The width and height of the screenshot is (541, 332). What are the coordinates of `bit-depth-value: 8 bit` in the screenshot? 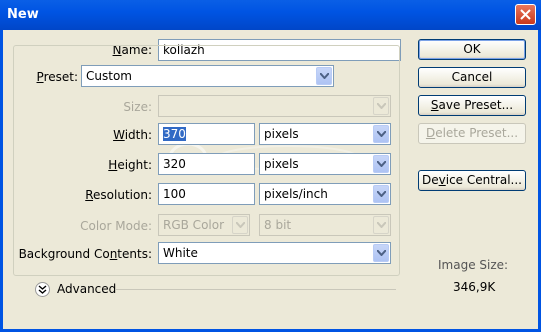 It's located at (278, 225).